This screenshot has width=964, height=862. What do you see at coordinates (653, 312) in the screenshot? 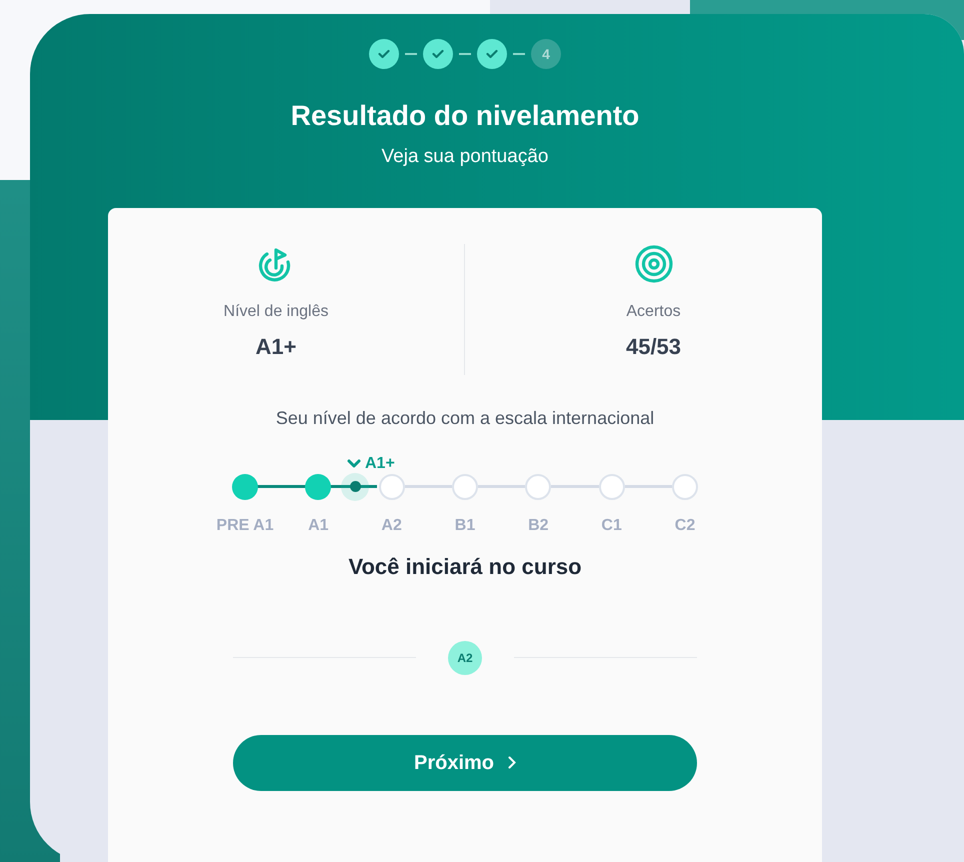
I see `stat-label: Acertos` at bounding box center [653, 312].